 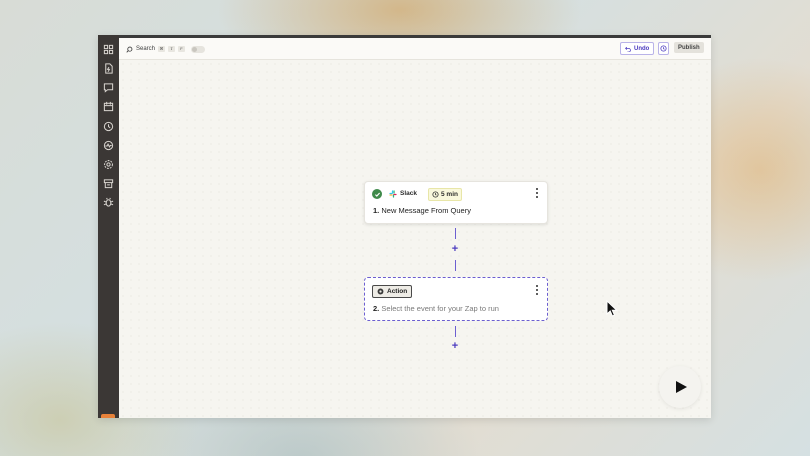 I want to click on step-title: 1. New Message From Query, so click(x=422, y=210).